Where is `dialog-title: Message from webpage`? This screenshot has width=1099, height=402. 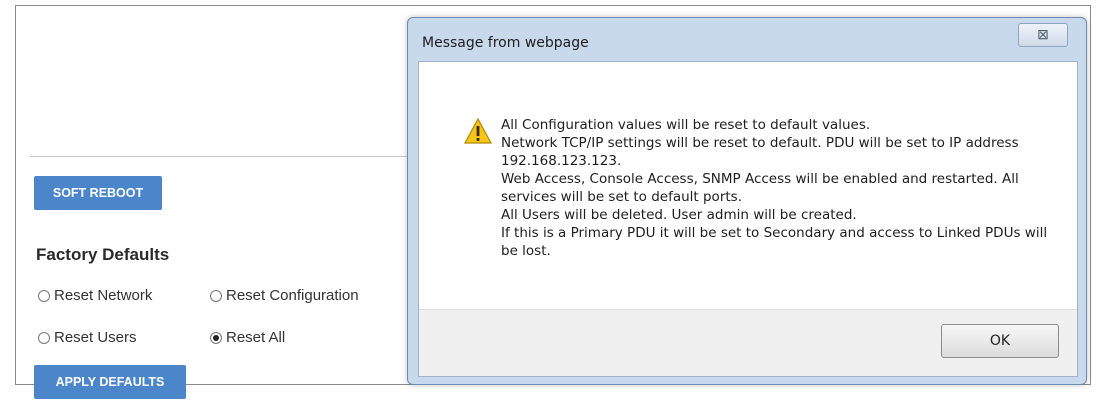 dialog-title: Message from webpage is located at coordinates (505, 43).